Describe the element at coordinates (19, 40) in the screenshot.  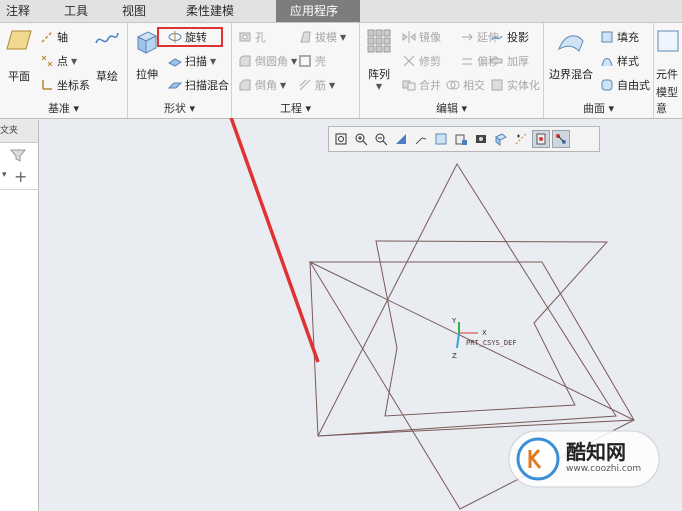
I see `plane-icon` at that location.